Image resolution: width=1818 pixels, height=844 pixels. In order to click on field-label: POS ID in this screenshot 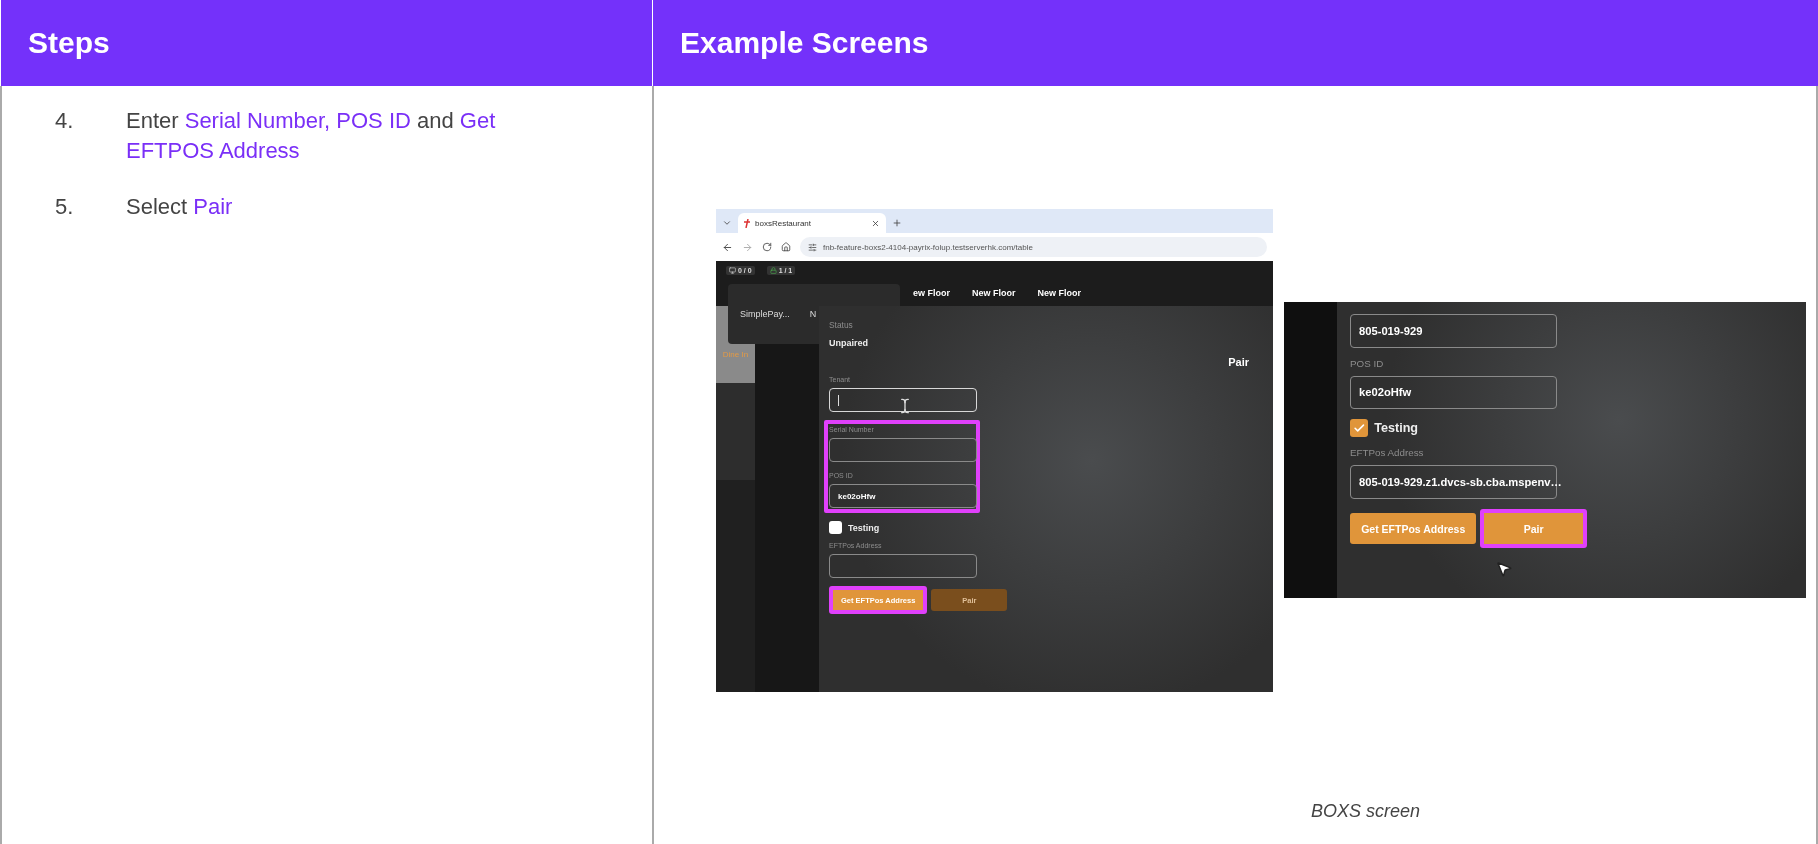, I will do `click(1367, 363)`.